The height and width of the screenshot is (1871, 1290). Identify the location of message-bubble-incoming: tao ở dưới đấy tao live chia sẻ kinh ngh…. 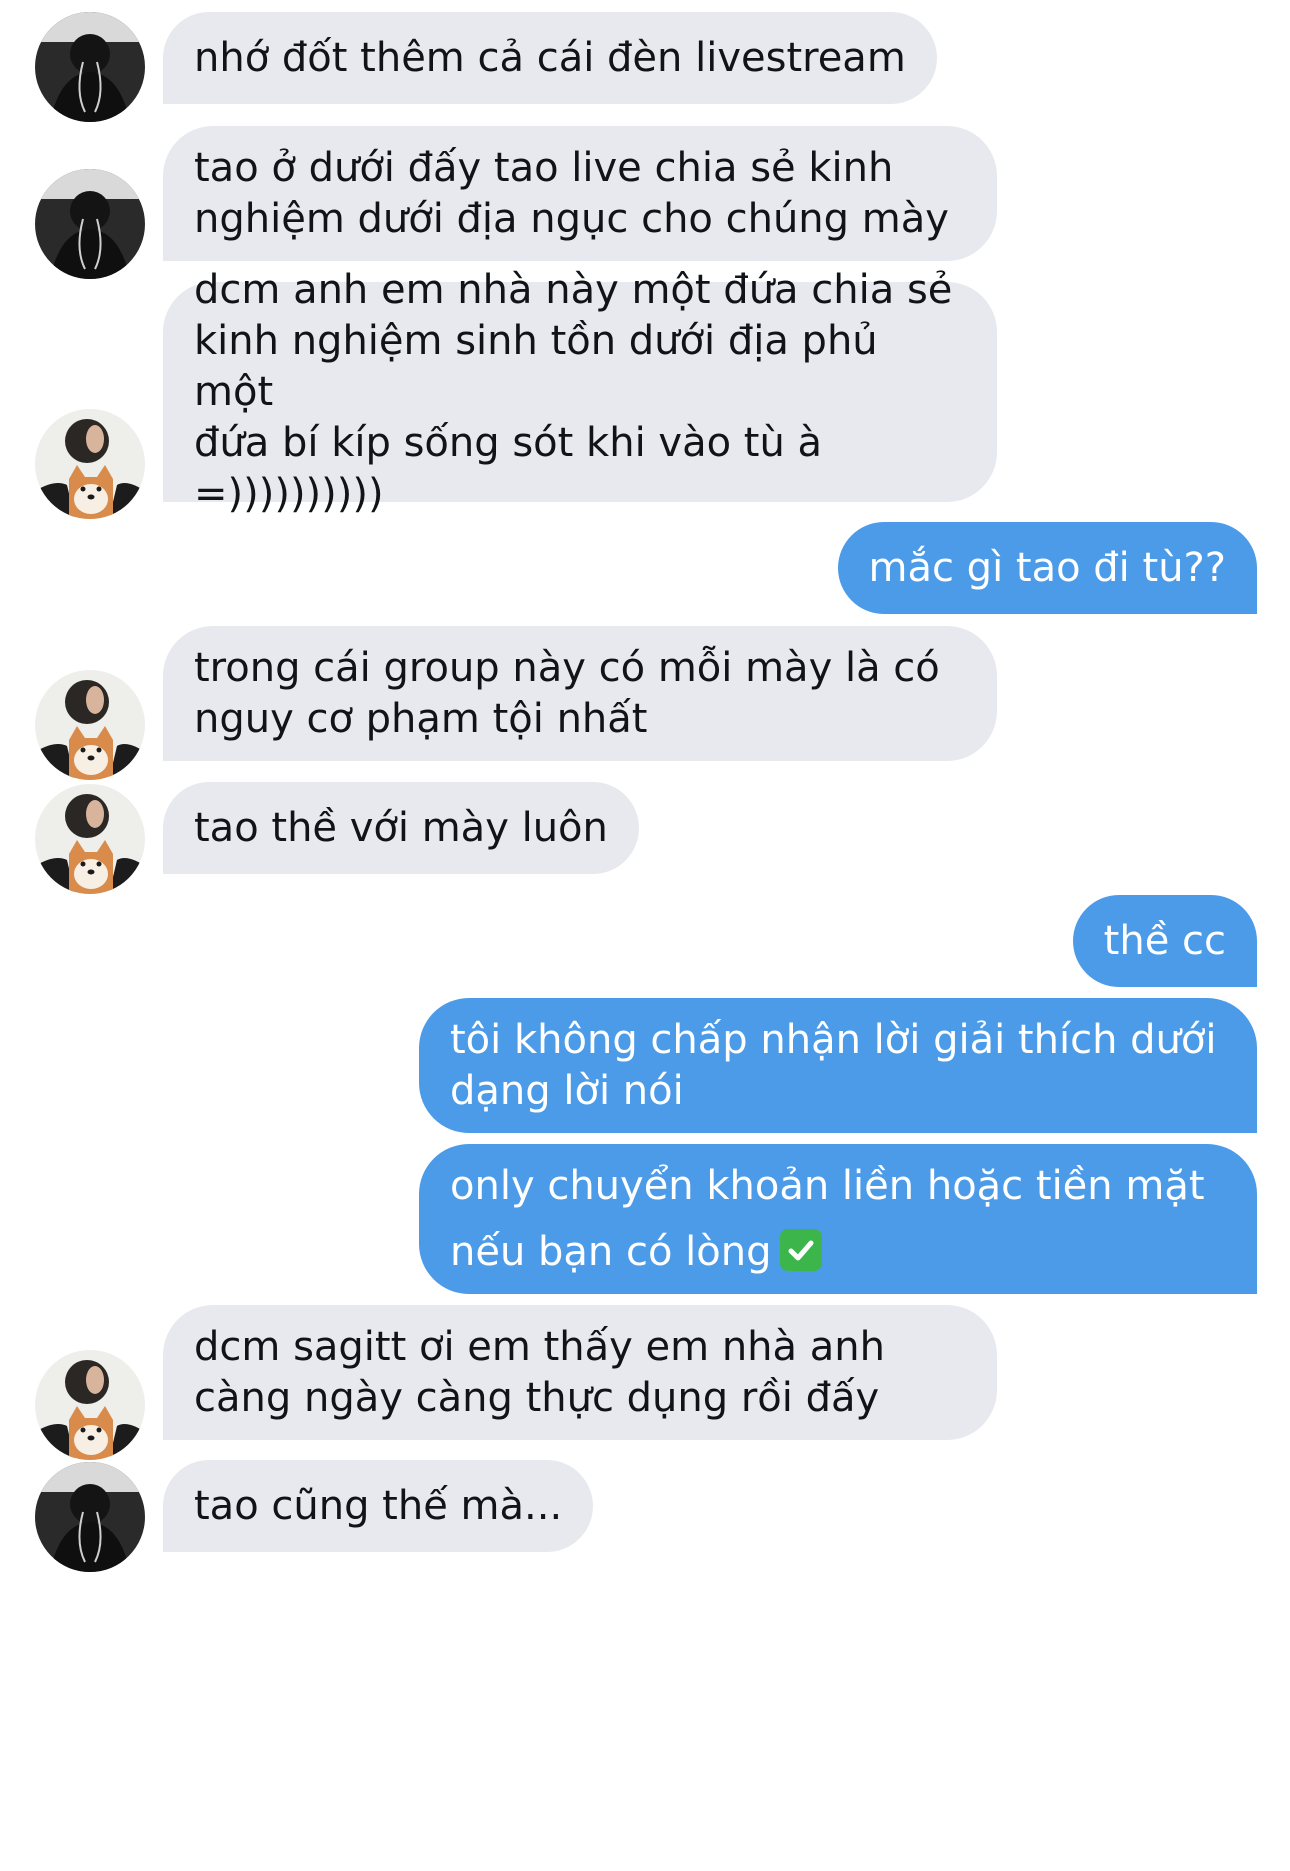
(580, 193).